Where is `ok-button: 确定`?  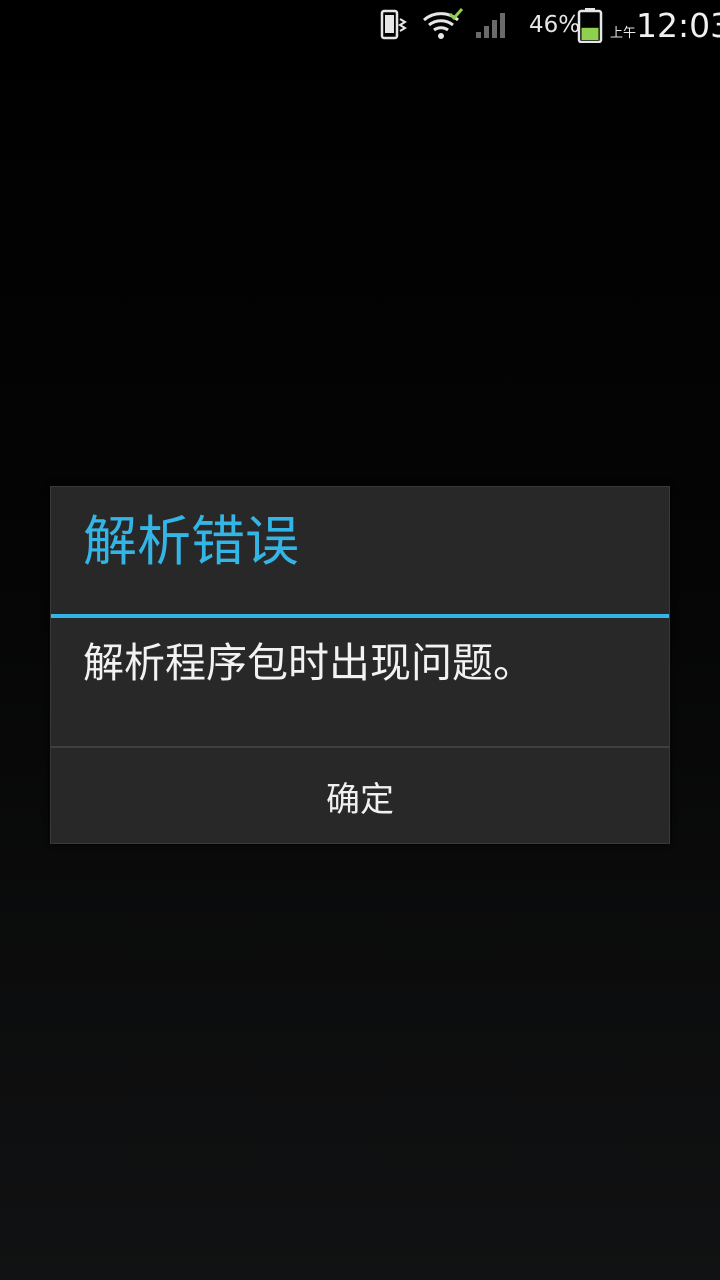 ok-button: 确定 is located at coordinates (360, 796).